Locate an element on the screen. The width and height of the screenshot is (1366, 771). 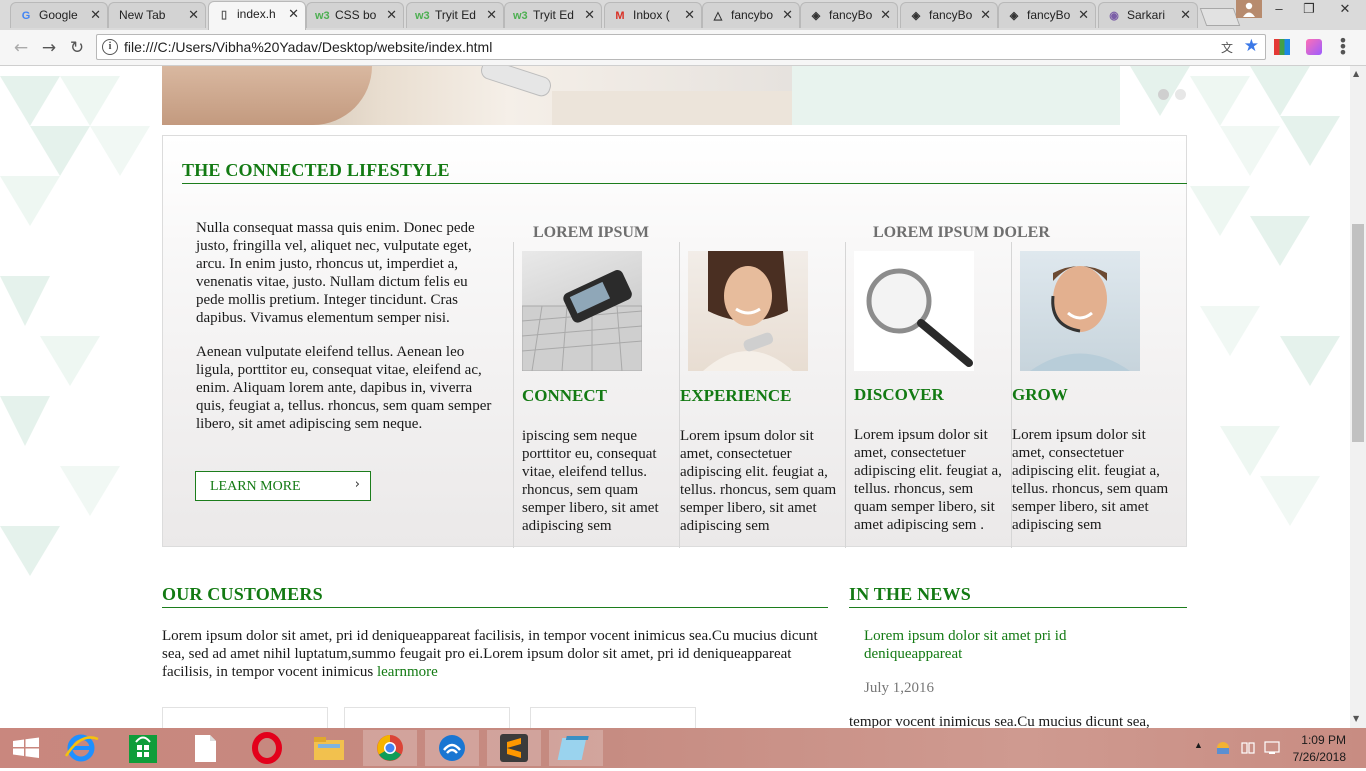
color-extension-icon is located at coordinates (1282, 47).